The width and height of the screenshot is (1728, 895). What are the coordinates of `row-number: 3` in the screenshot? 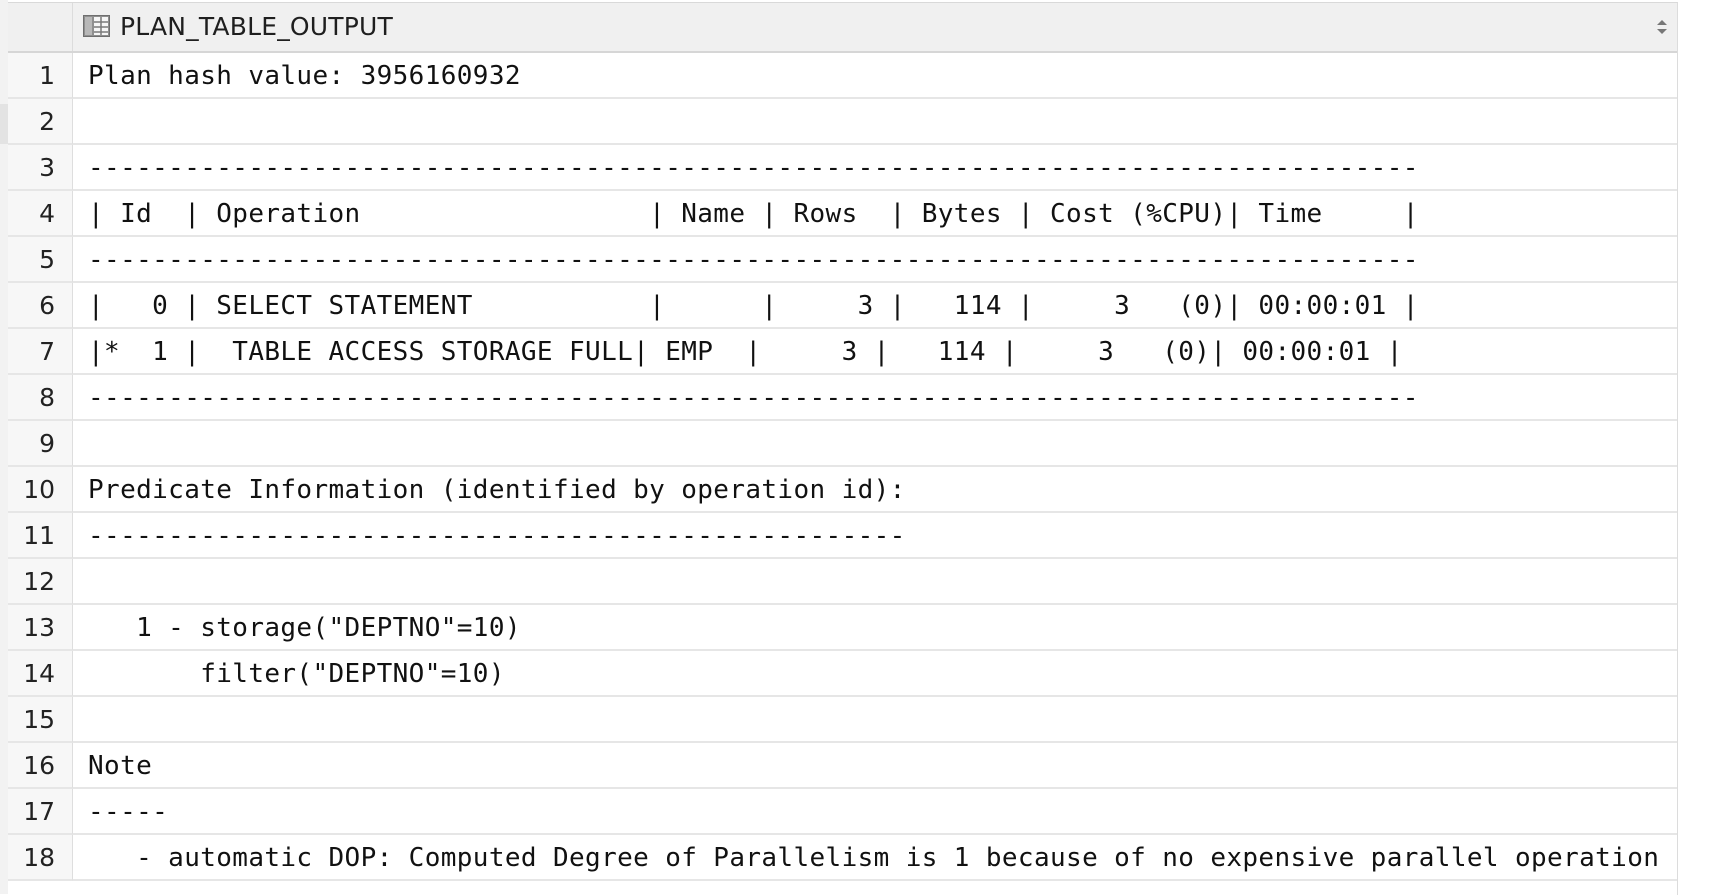 It's located at (40, 168).